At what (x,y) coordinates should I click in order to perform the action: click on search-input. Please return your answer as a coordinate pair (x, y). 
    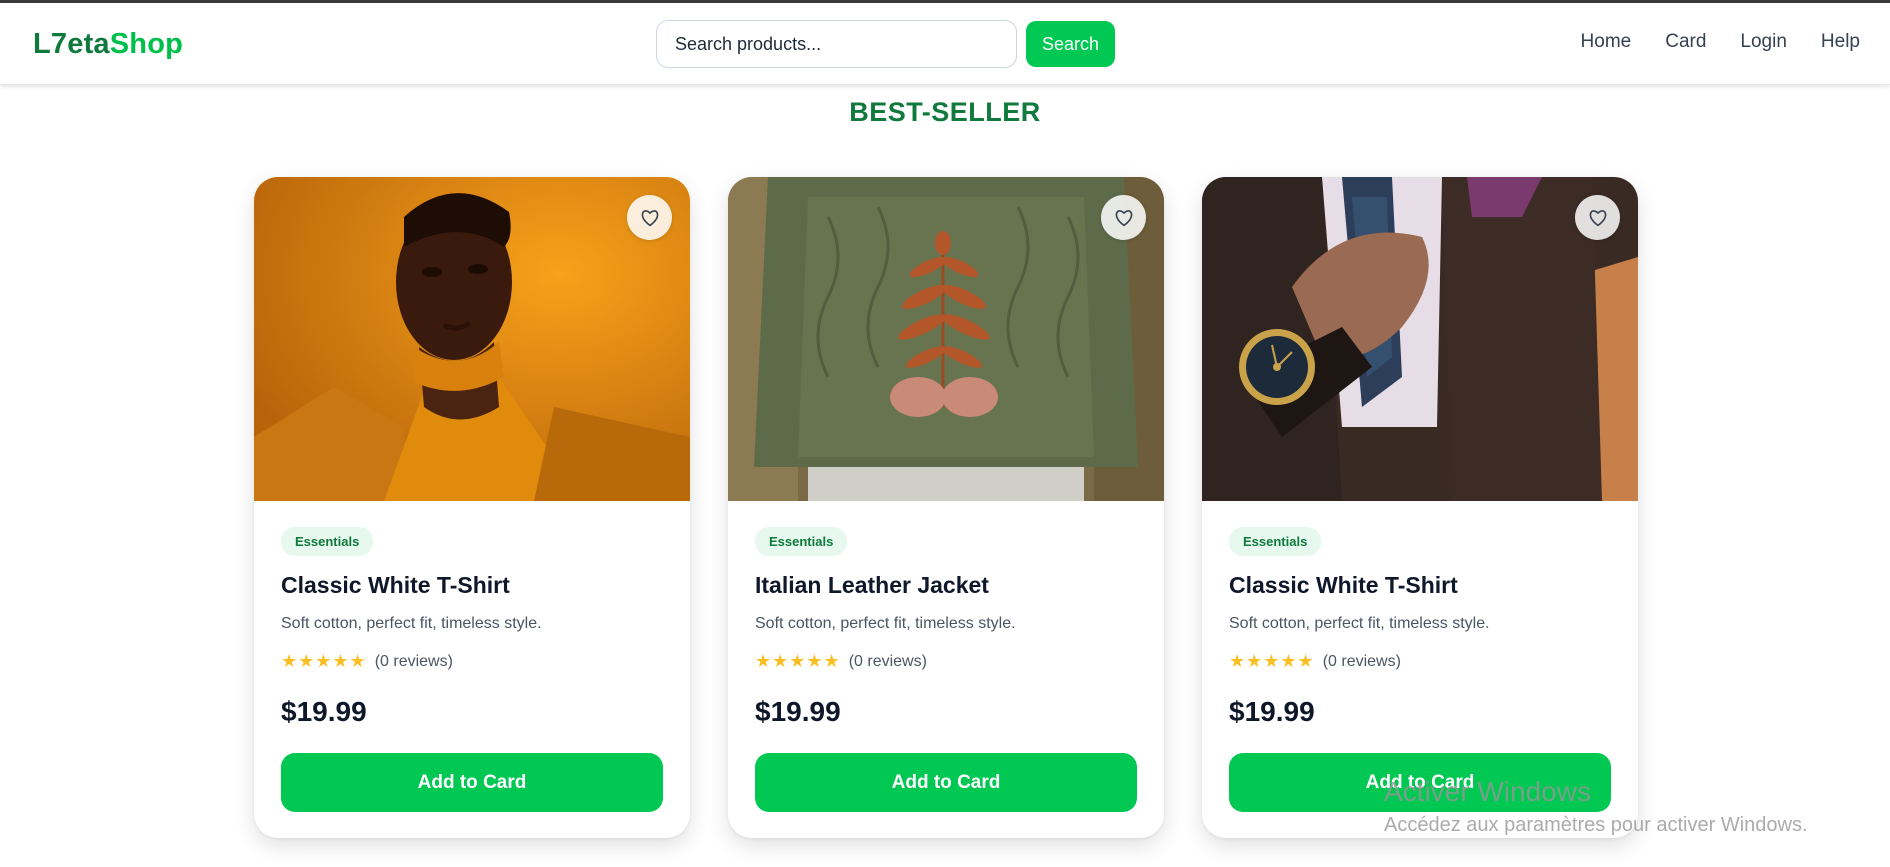
    Looking at the image, I should click on (836, 44).